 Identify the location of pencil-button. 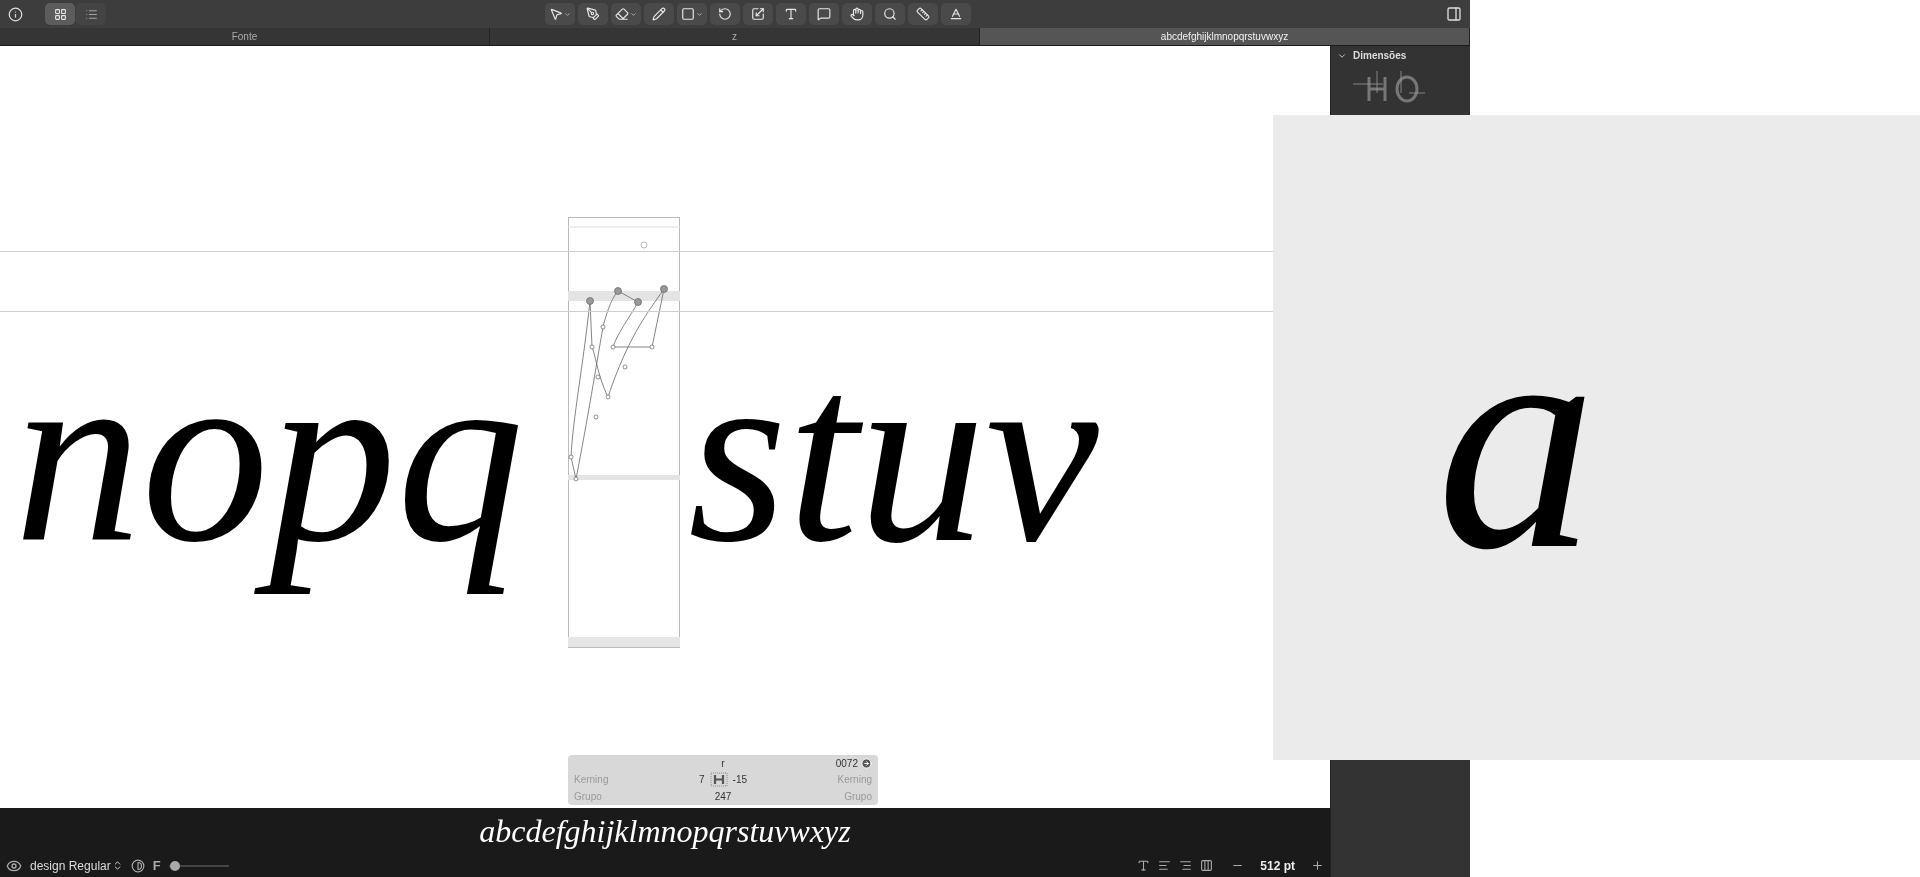
(659, 14).